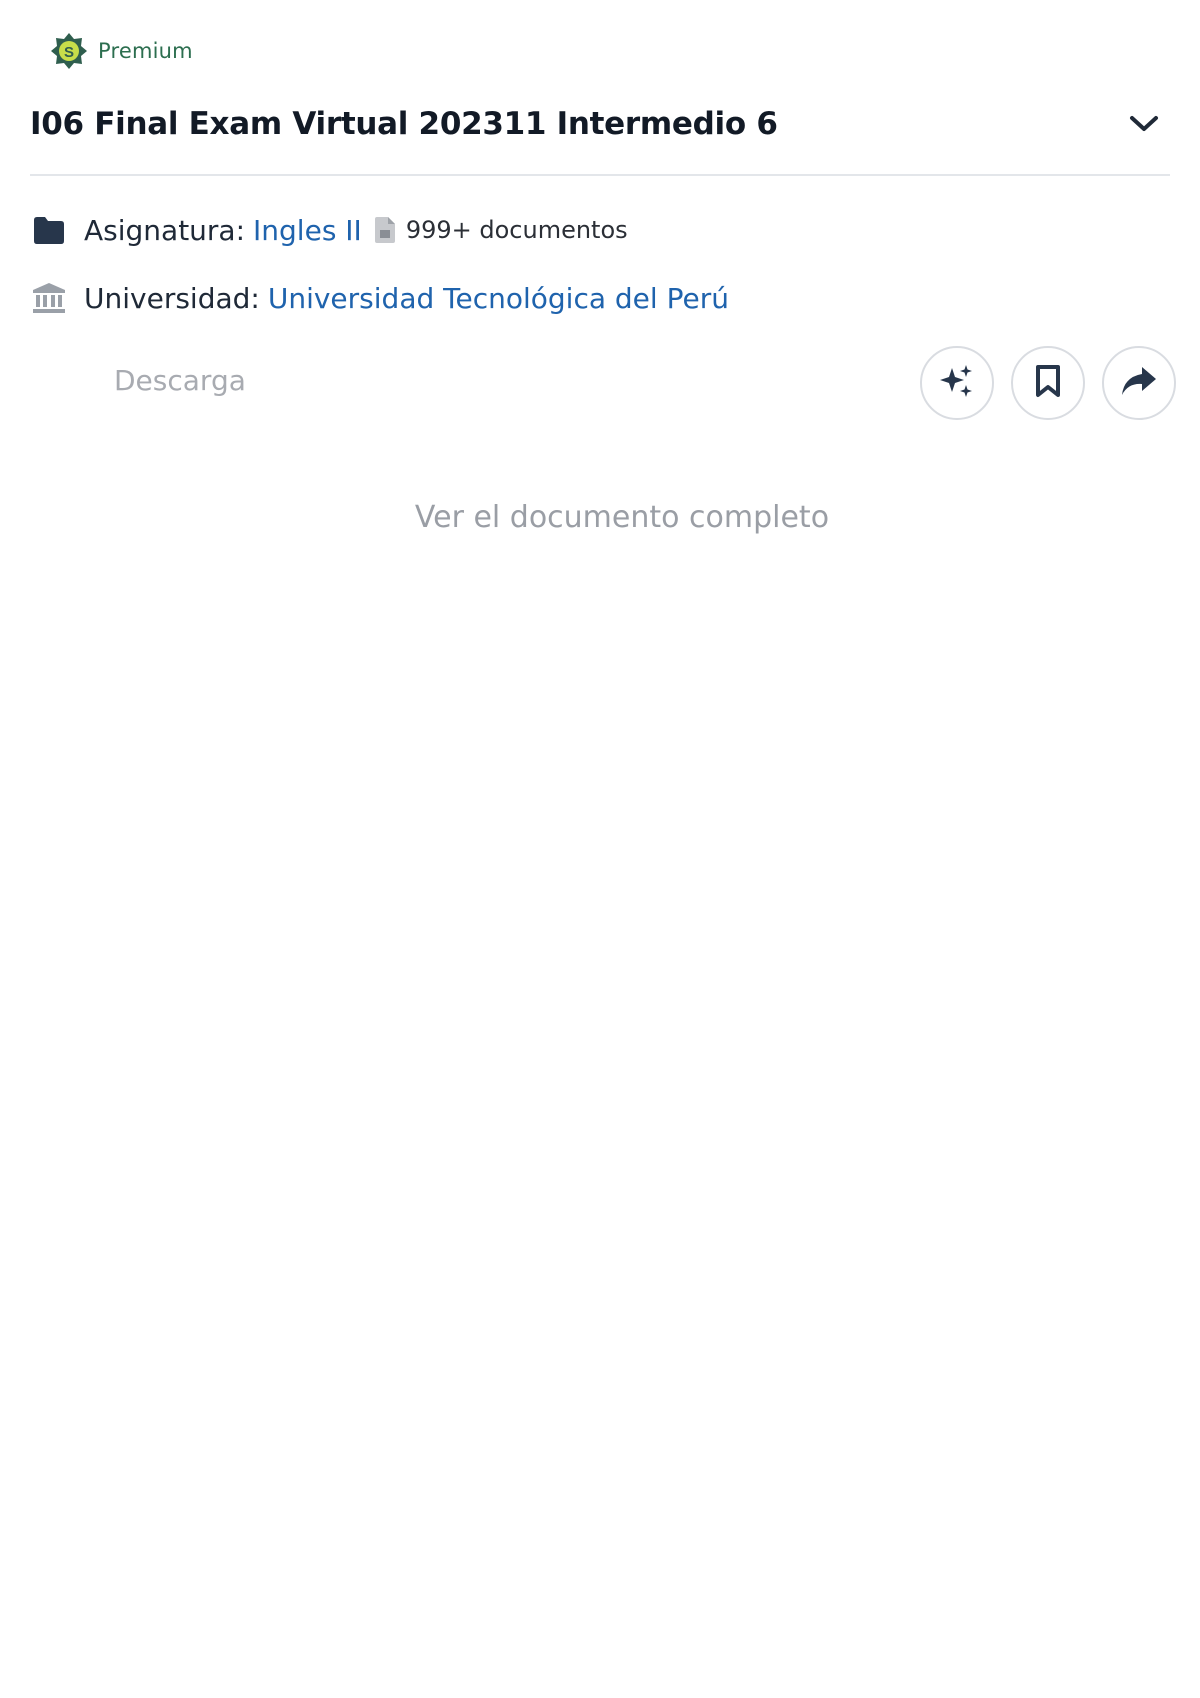 The width and height of the screenshot is (1200, 1698). What do you see at coordinates (516, 230) in the screenshot?
I see `document-count: 999+ documentos` at bounding box center [516, 230].